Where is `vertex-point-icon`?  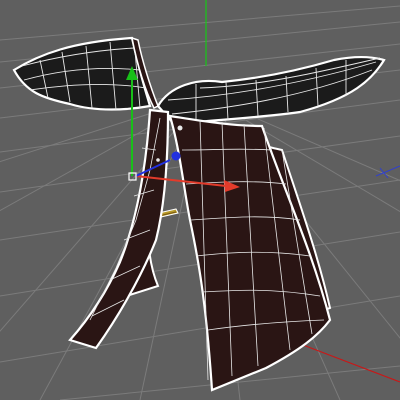
vertex-point-icon is located at coordinates (158, 160).